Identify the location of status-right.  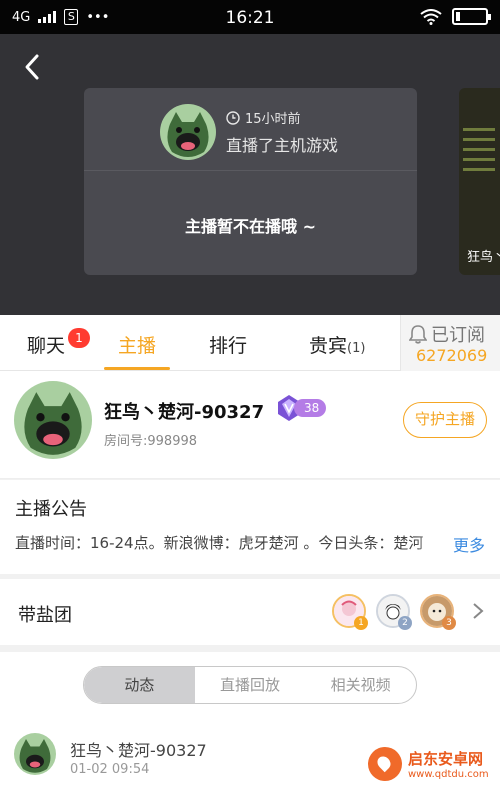
(455, 16).